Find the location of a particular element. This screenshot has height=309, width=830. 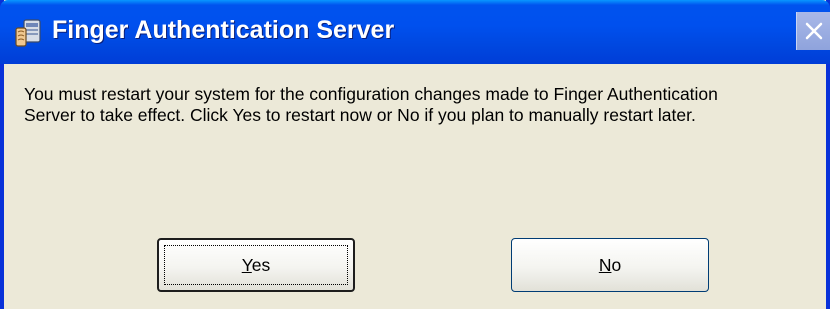

close-button is located at coordinates (813, 31).